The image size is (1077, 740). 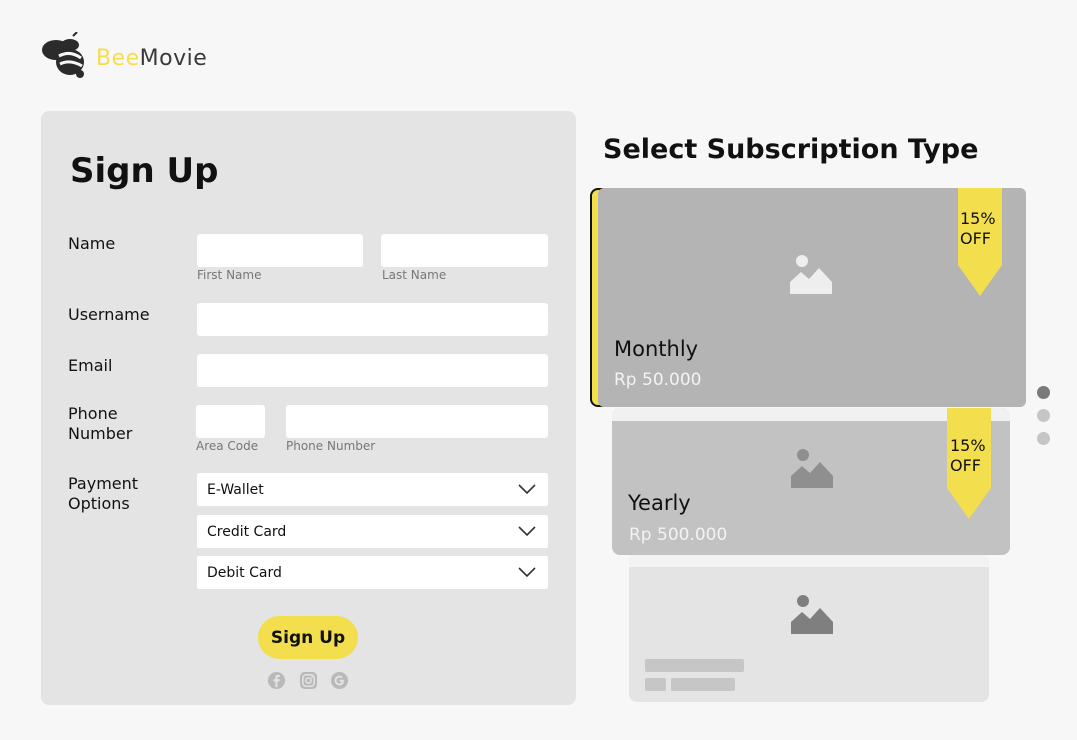 I want to click on discount-label-monthly: 15% OFF, so click(x=978, y=229).